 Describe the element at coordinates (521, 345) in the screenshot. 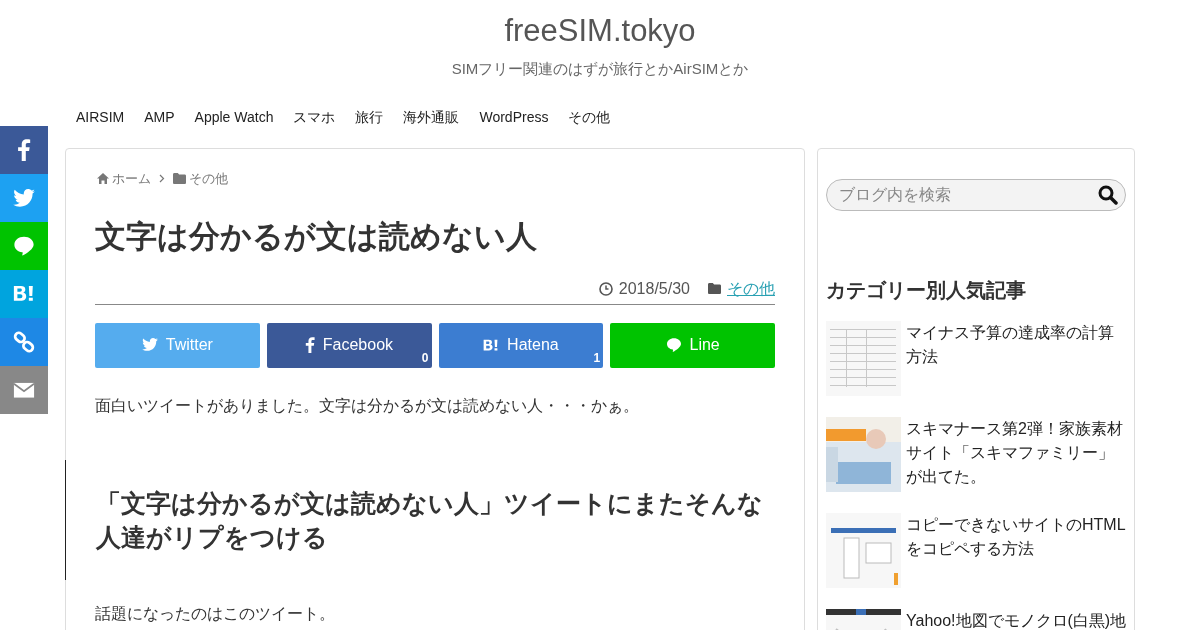

I see `share-button: Hatena 1` at that location.